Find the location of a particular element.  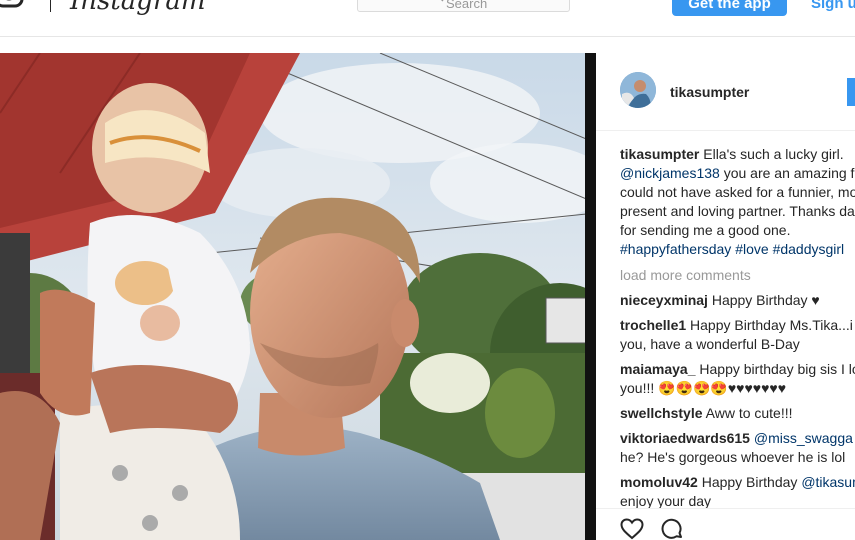

hashtag: #love is located at coordinates (751, 249).